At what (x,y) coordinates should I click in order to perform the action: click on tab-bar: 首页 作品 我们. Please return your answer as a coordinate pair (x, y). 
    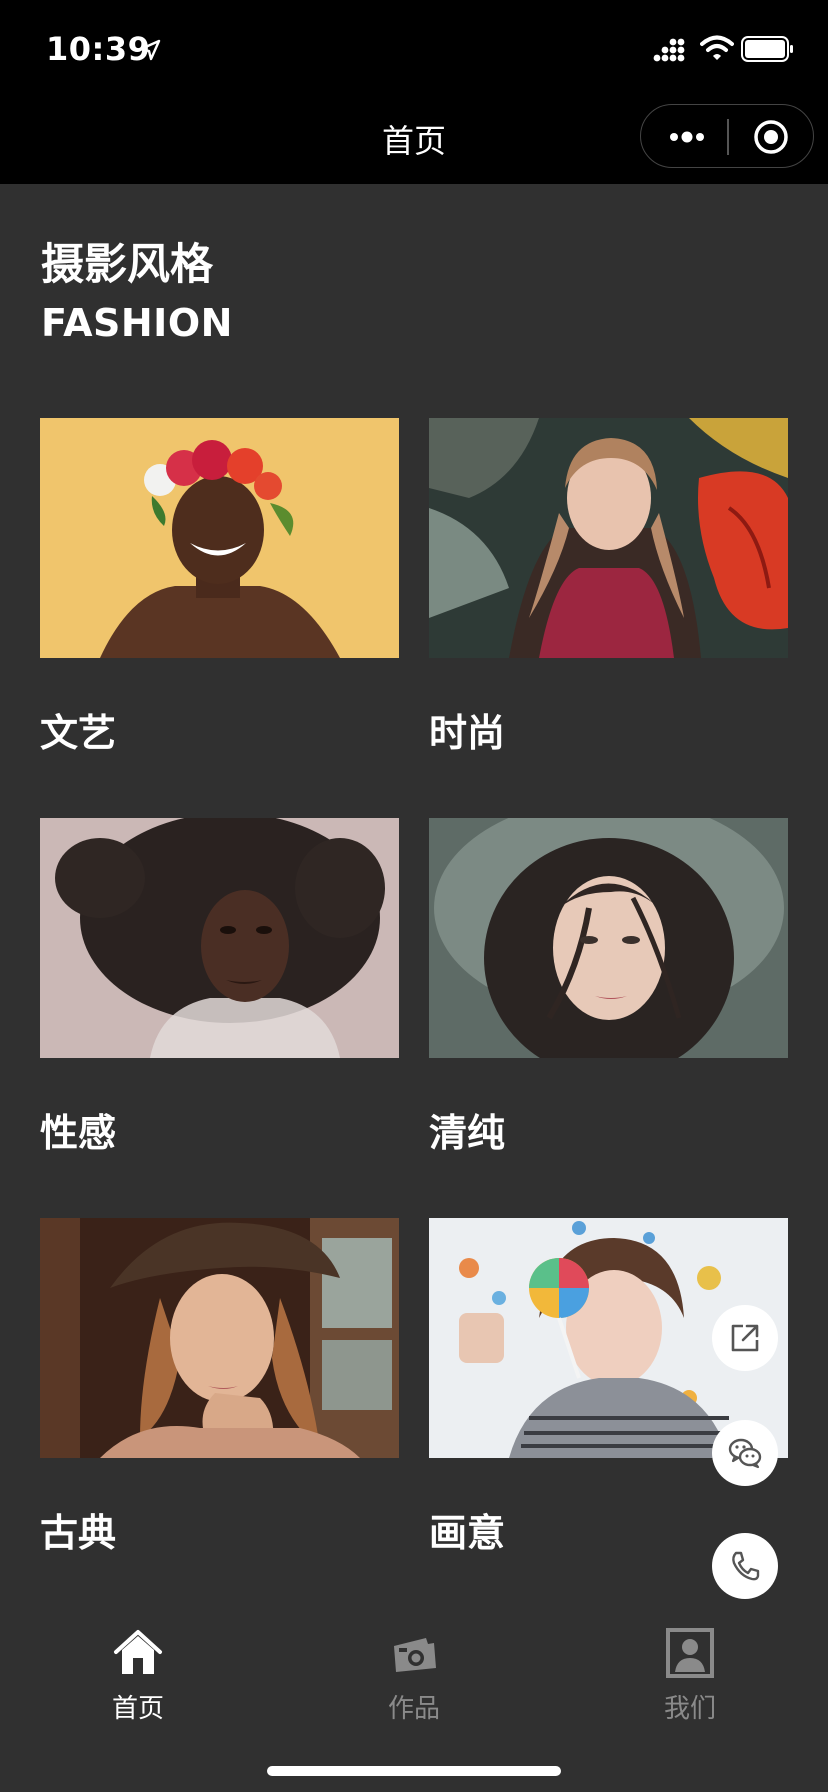
    Looking at the image, I should click on (414, 1696).